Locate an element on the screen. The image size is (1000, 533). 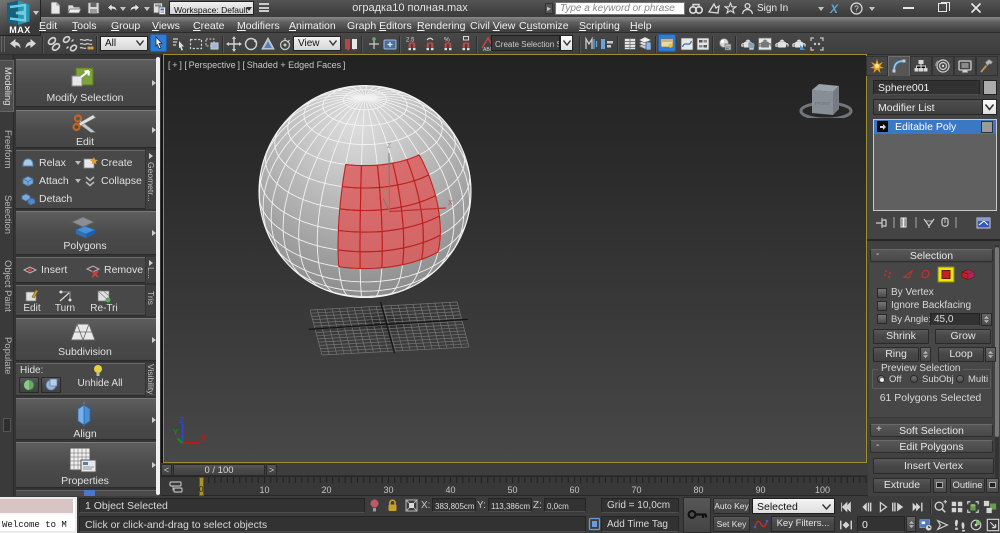
svg-text: 50 is located at coordinates (512, 490).